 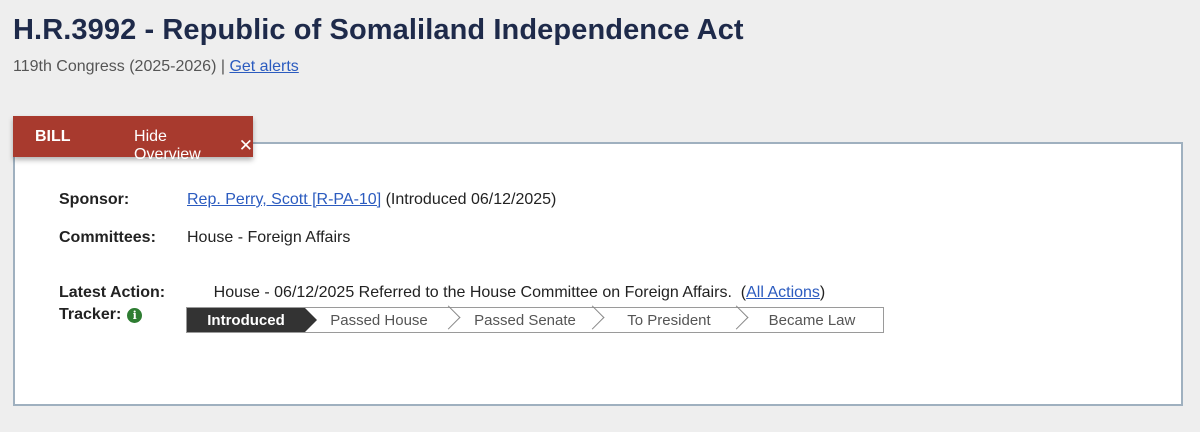 What do you see at coordinates (107, 237) in the screenshot?
I see `committees-label: Committees:` at bounding box center [107, 237].